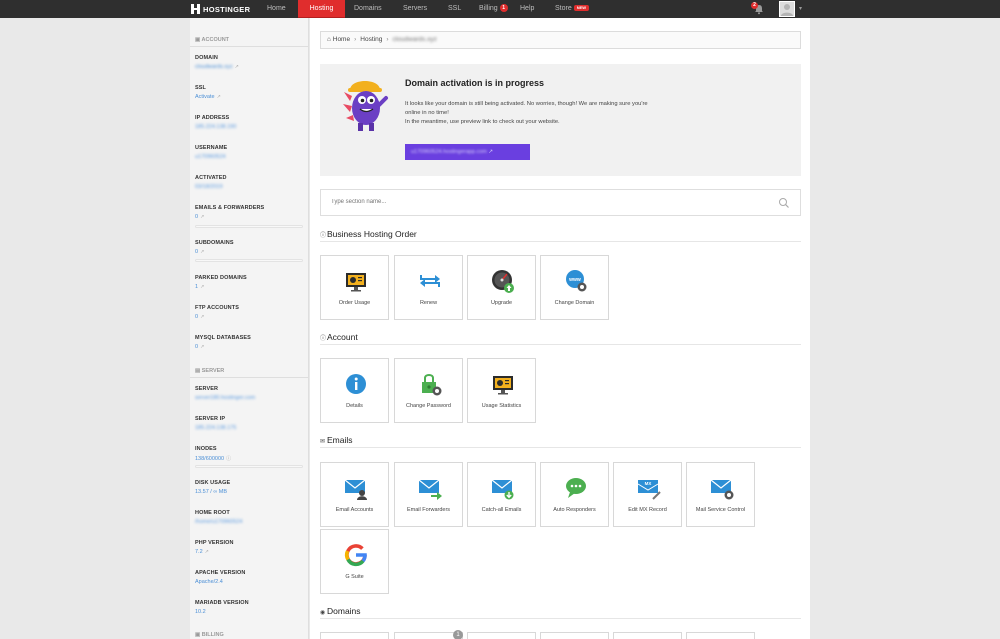 This screenshot has width=1000, height=639. What do you see at coordinates (576, 488) in the screenshot?
I see `auto-responders-icon` at bounding box center [576, 488].